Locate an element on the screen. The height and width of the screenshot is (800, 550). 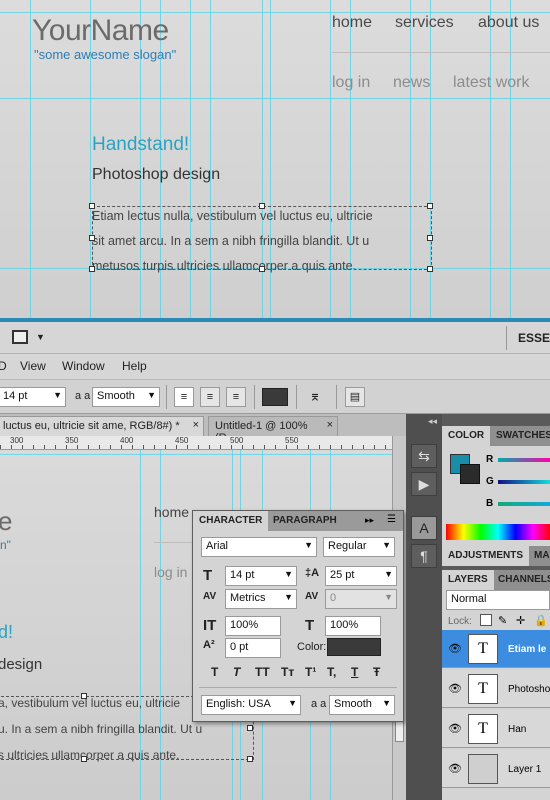
tracking-select: 0 ▼ is located at coordinates (361, 599).